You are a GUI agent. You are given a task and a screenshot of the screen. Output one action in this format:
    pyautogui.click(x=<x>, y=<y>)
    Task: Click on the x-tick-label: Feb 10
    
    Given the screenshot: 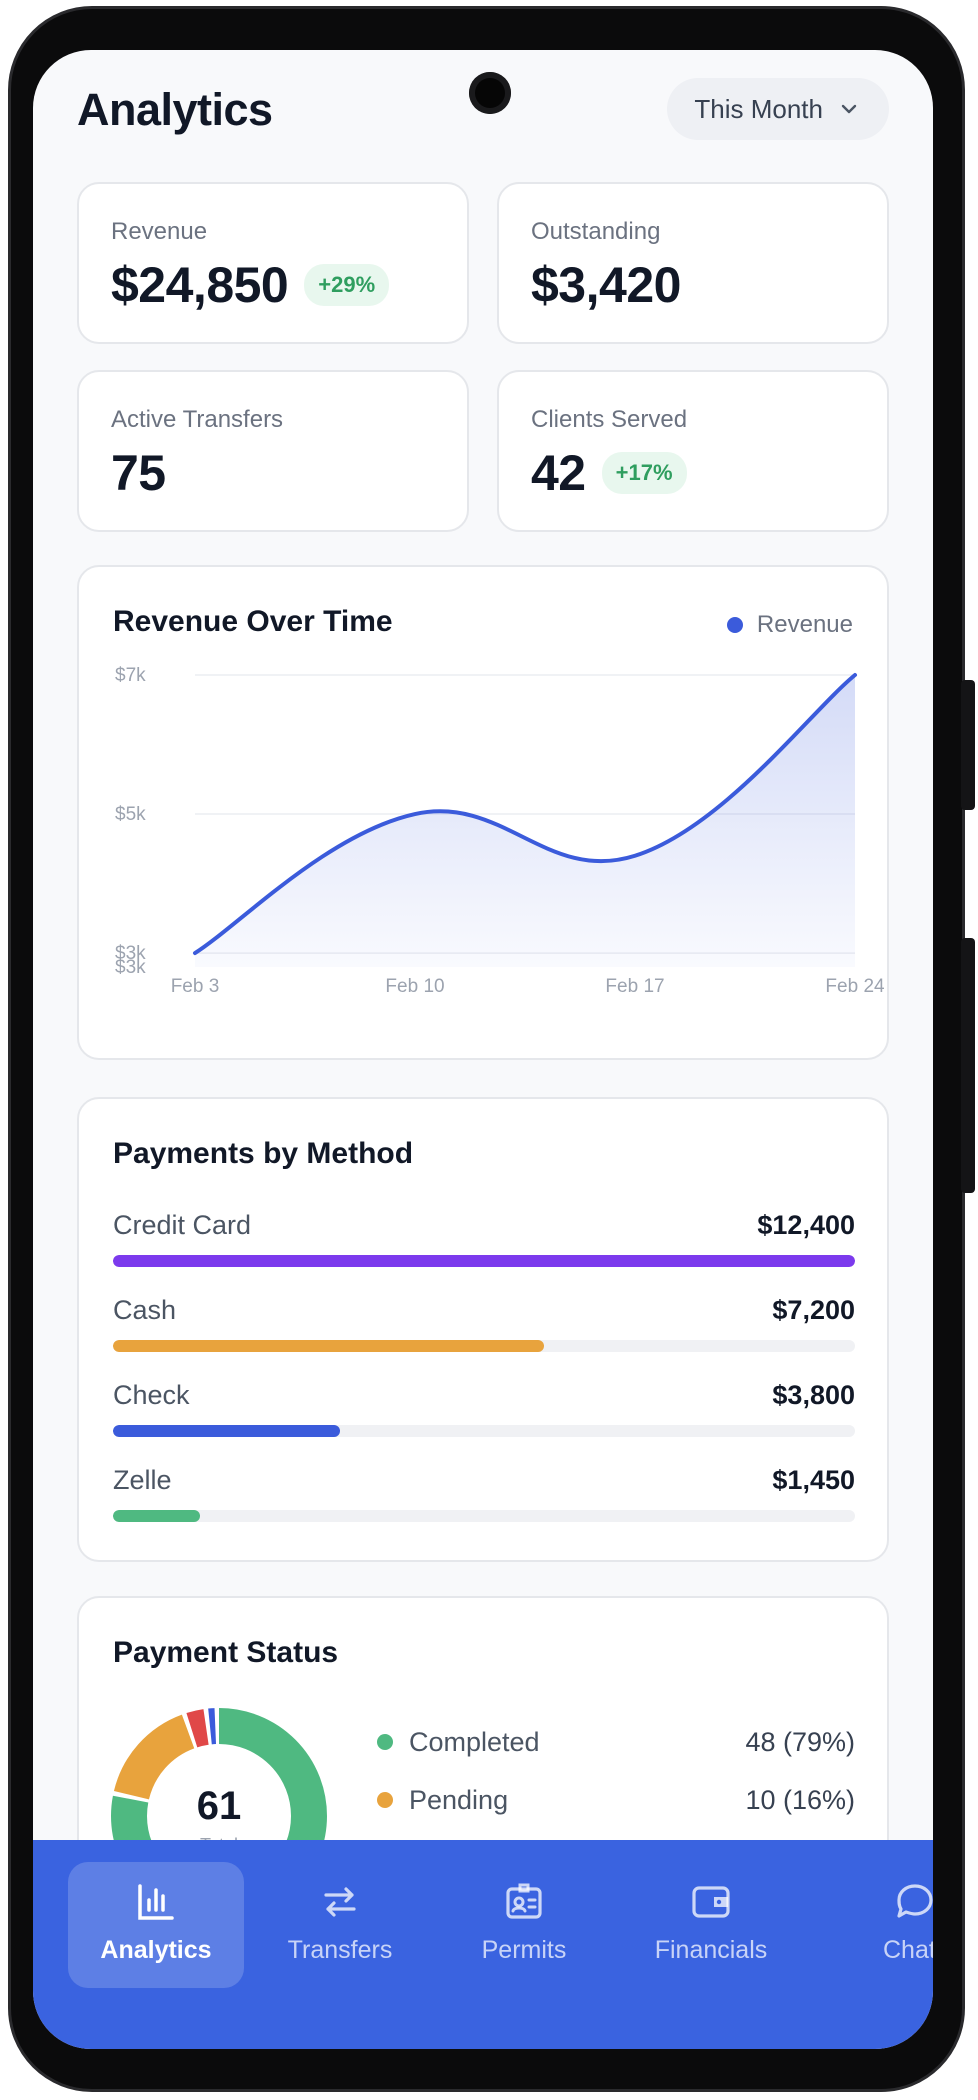 What is the action you would take?
    pyautogui.click(x=414, y=986)
    